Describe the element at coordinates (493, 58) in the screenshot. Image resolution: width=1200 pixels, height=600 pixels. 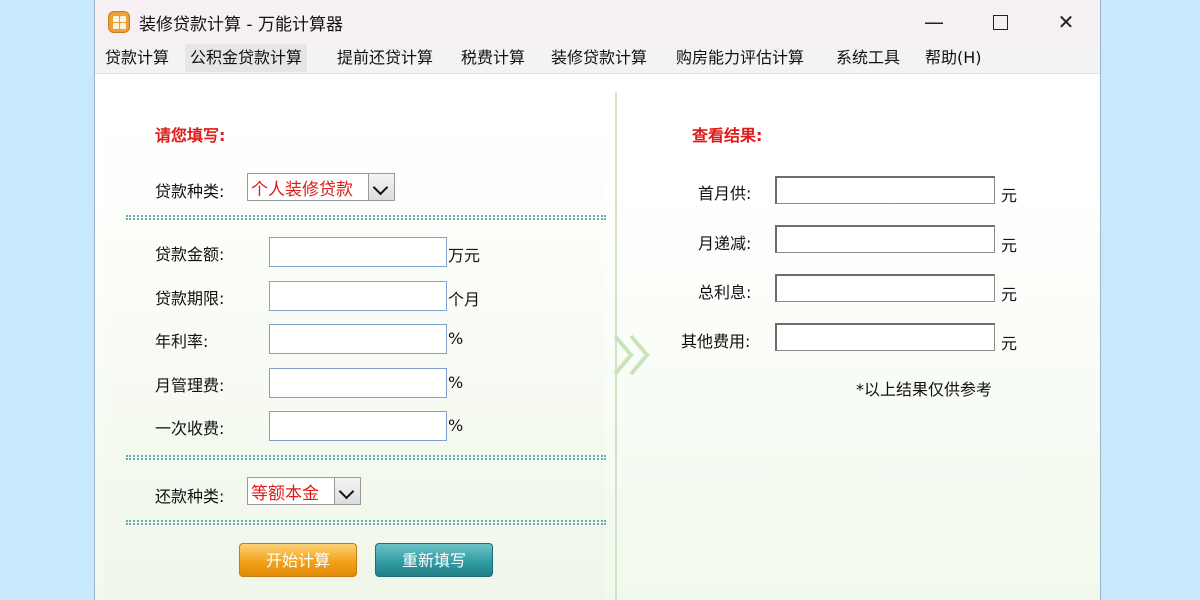
I see `menu-tax-calc: 税费计算` at that location.